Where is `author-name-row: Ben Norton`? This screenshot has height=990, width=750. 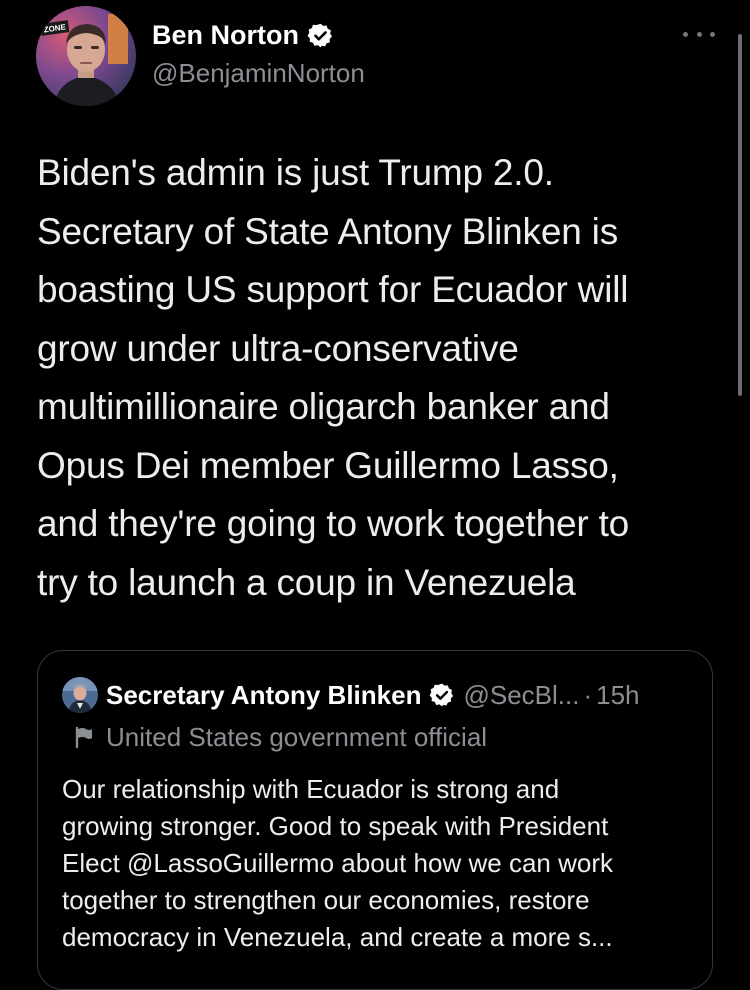 author-name-row: Ben Norton is located at coordinates (243, 35).